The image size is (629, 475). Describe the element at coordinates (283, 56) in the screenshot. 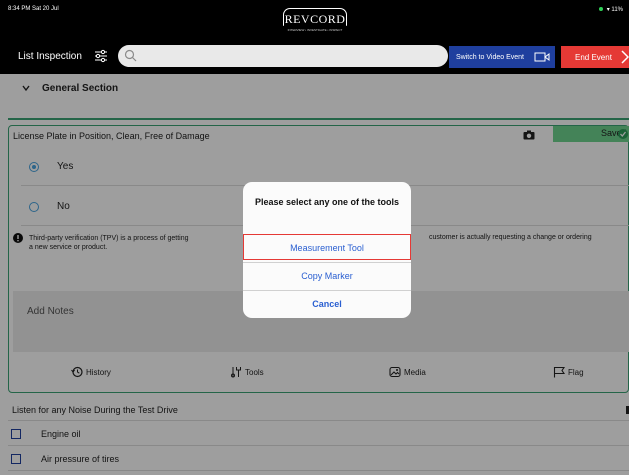

I see `search-input` at that location.